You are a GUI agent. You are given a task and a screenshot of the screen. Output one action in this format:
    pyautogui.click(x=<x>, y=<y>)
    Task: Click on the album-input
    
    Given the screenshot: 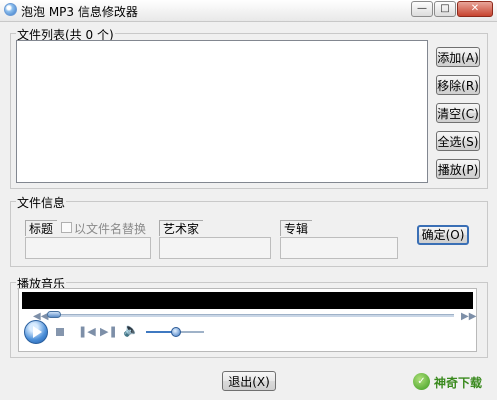 What is the action you would take?
    pyautogui.click(x=339, y=248)
    